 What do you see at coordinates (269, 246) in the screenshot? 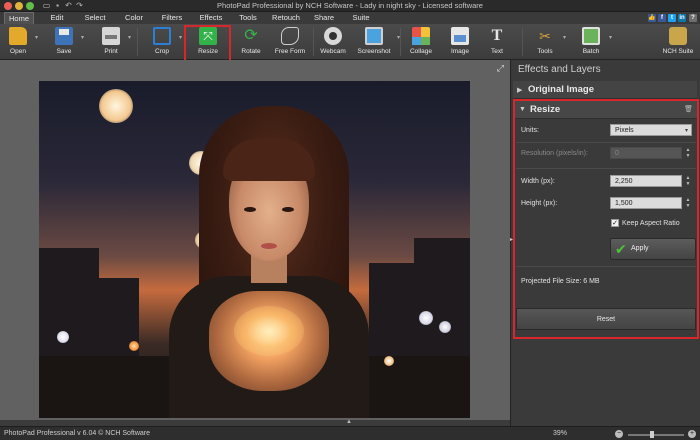
I see `lips` at bounding box center [269, 246].